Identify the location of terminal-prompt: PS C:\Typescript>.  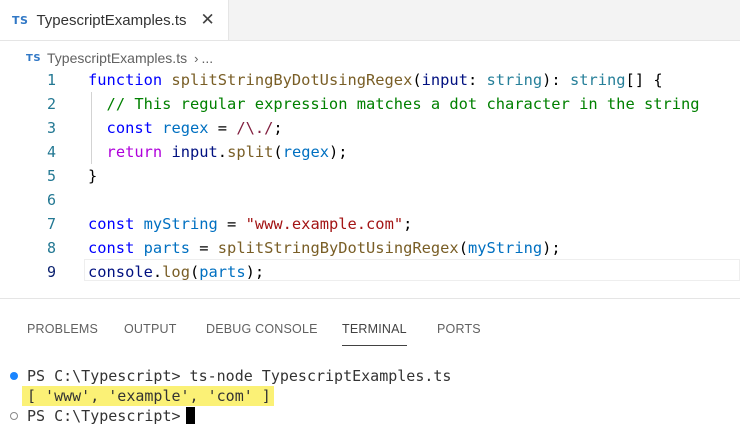
(111, 416).